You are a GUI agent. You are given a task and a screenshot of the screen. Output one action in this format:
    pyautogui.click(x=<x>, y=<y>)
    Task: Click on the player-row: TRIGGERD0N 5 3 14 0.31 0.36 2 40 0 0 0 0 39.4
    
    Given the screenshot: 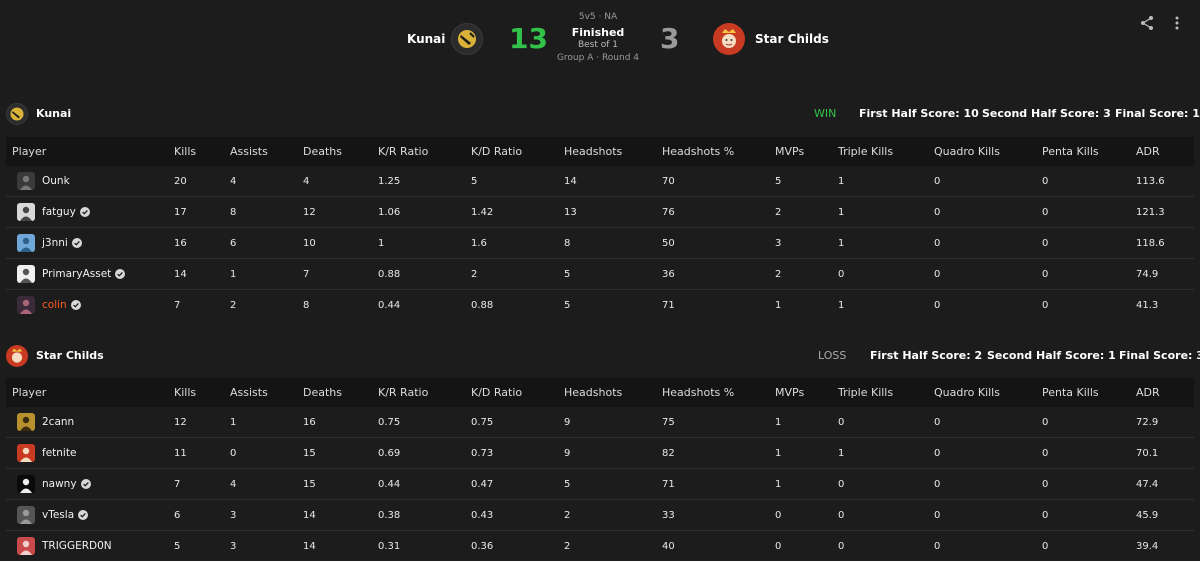 What is the action you would take?
    pyautogui.click(x=600, y=545)
    